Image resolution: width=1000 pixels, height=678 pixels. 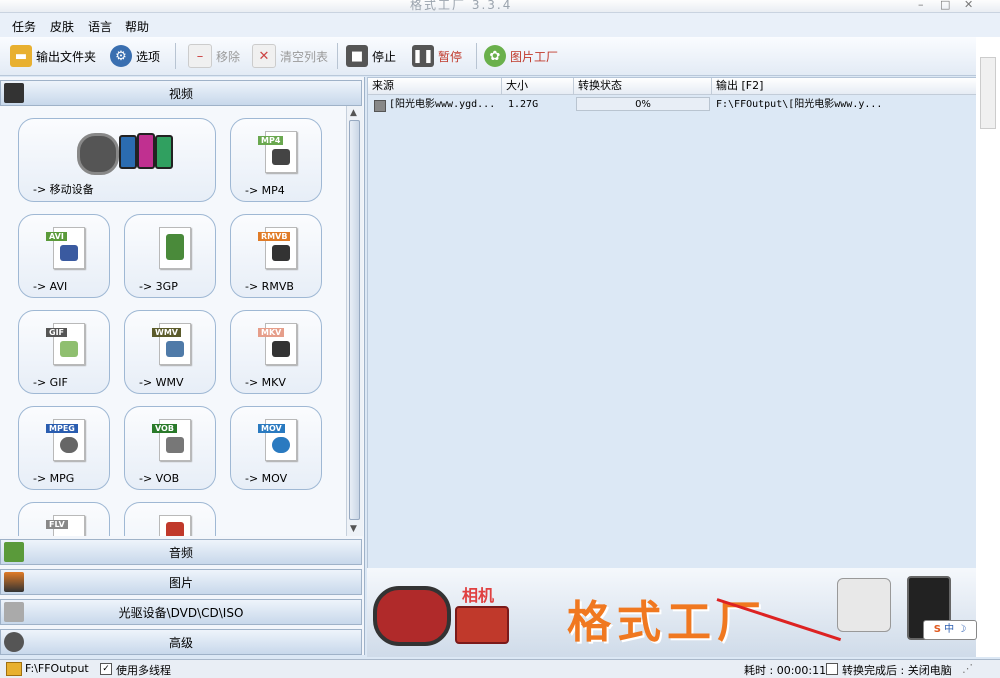 I want to click on minimize-icon: –, so click(x=921, y=5).